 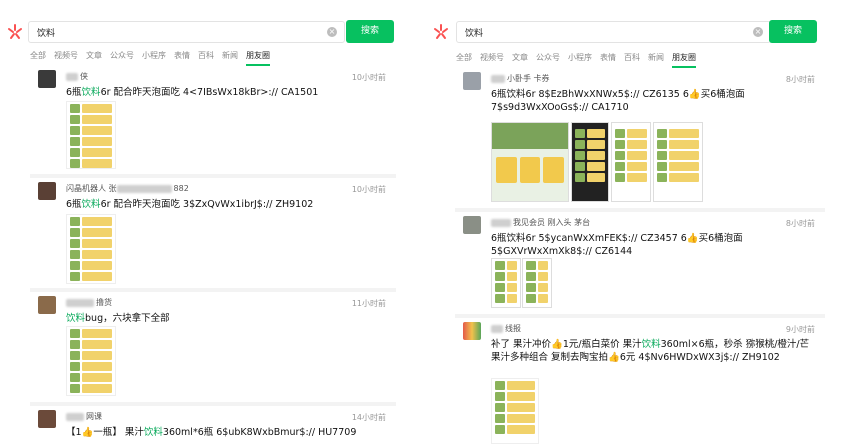 I want to click on post-text: 饮料bug，六块拿下全部, so click(x=118, y=318).